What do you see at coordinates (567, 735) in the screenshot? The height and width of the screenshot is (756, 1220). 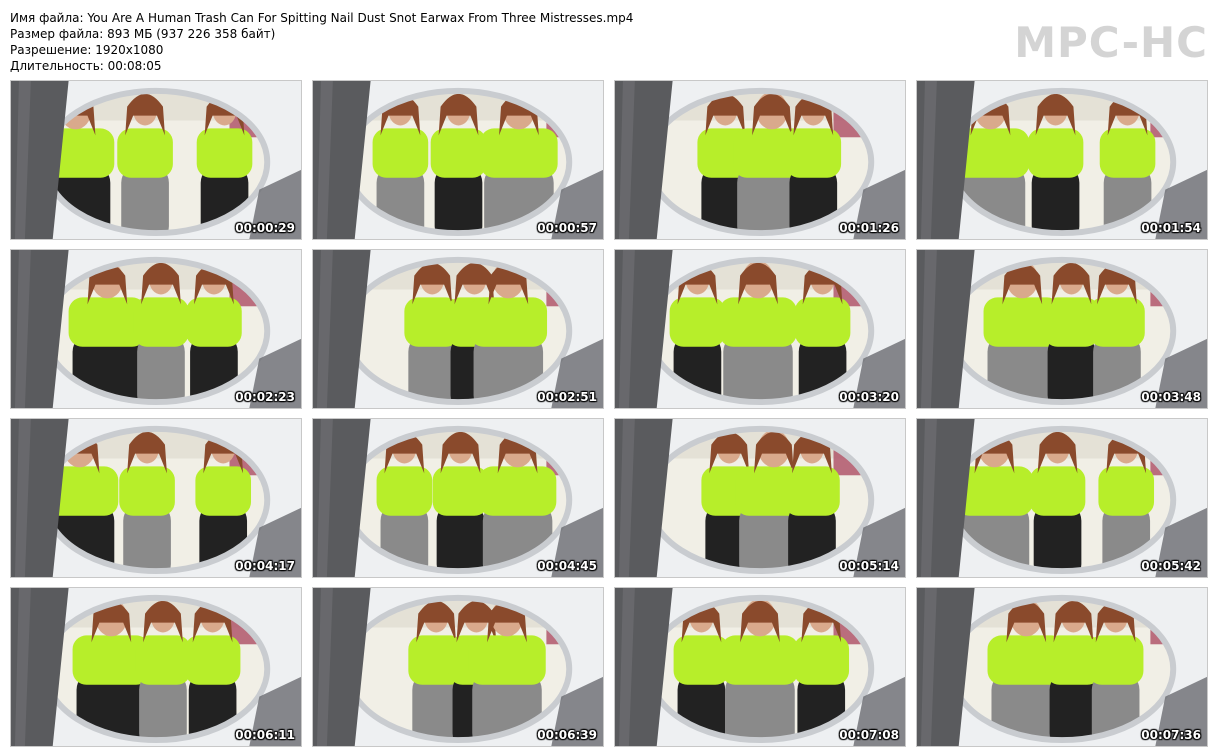 I see `thumbnail-timestamp: 00:06:39` at bounding box center [567, 735].